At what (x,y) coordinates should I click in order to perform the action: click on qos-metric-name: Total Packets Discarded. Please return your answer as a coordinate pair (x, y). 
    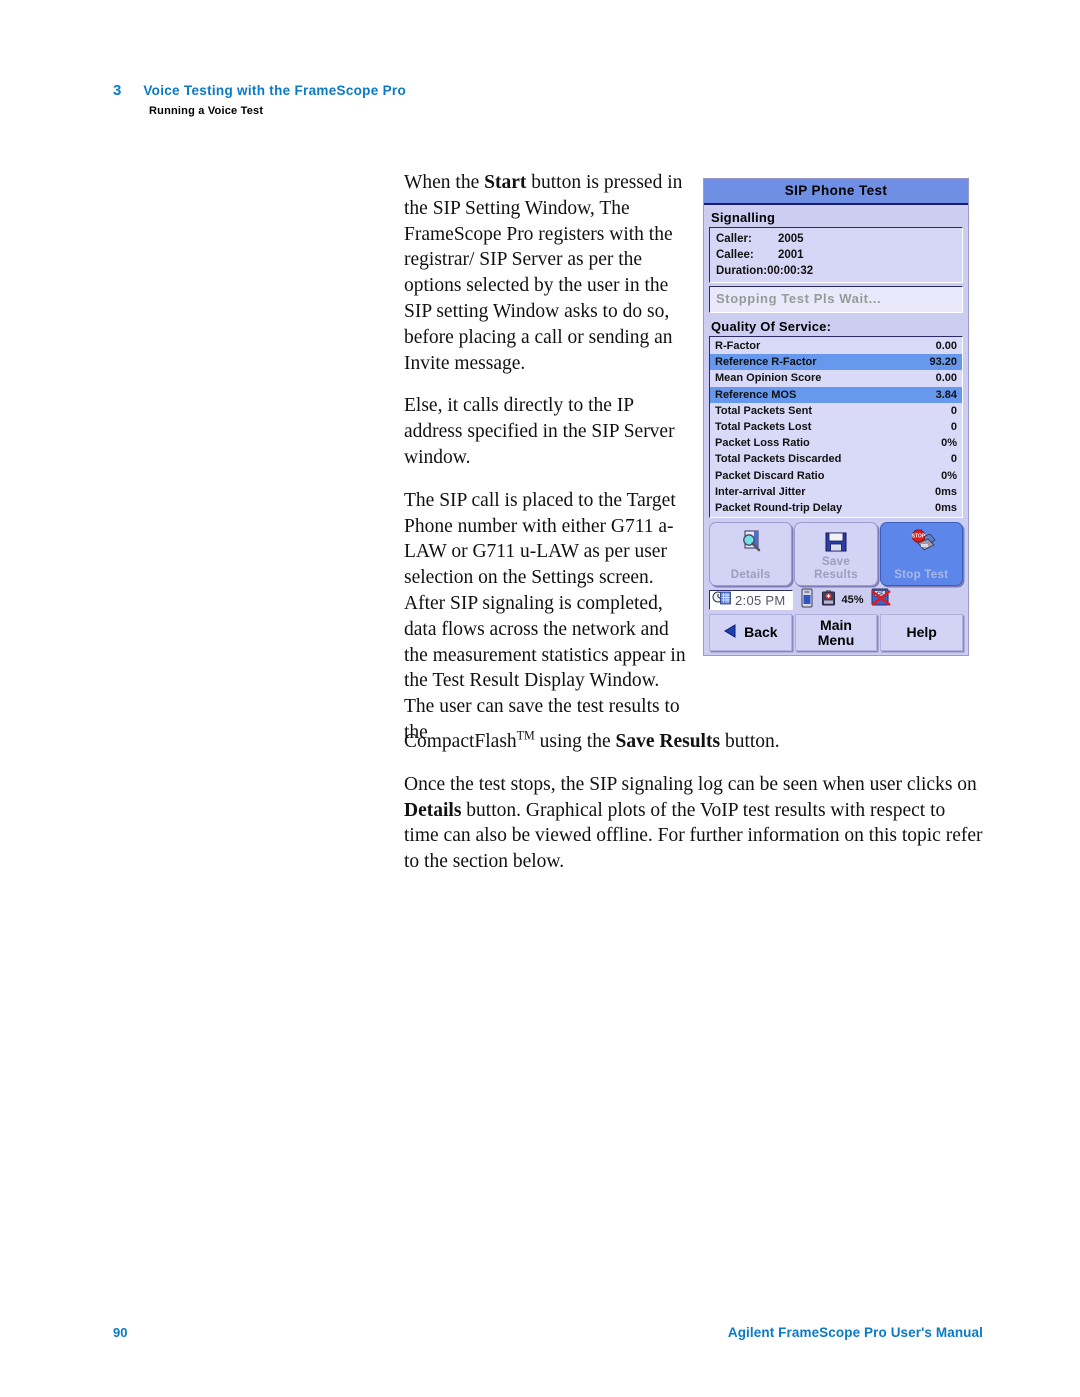
    Looking at the image, I should click on (778, 459).